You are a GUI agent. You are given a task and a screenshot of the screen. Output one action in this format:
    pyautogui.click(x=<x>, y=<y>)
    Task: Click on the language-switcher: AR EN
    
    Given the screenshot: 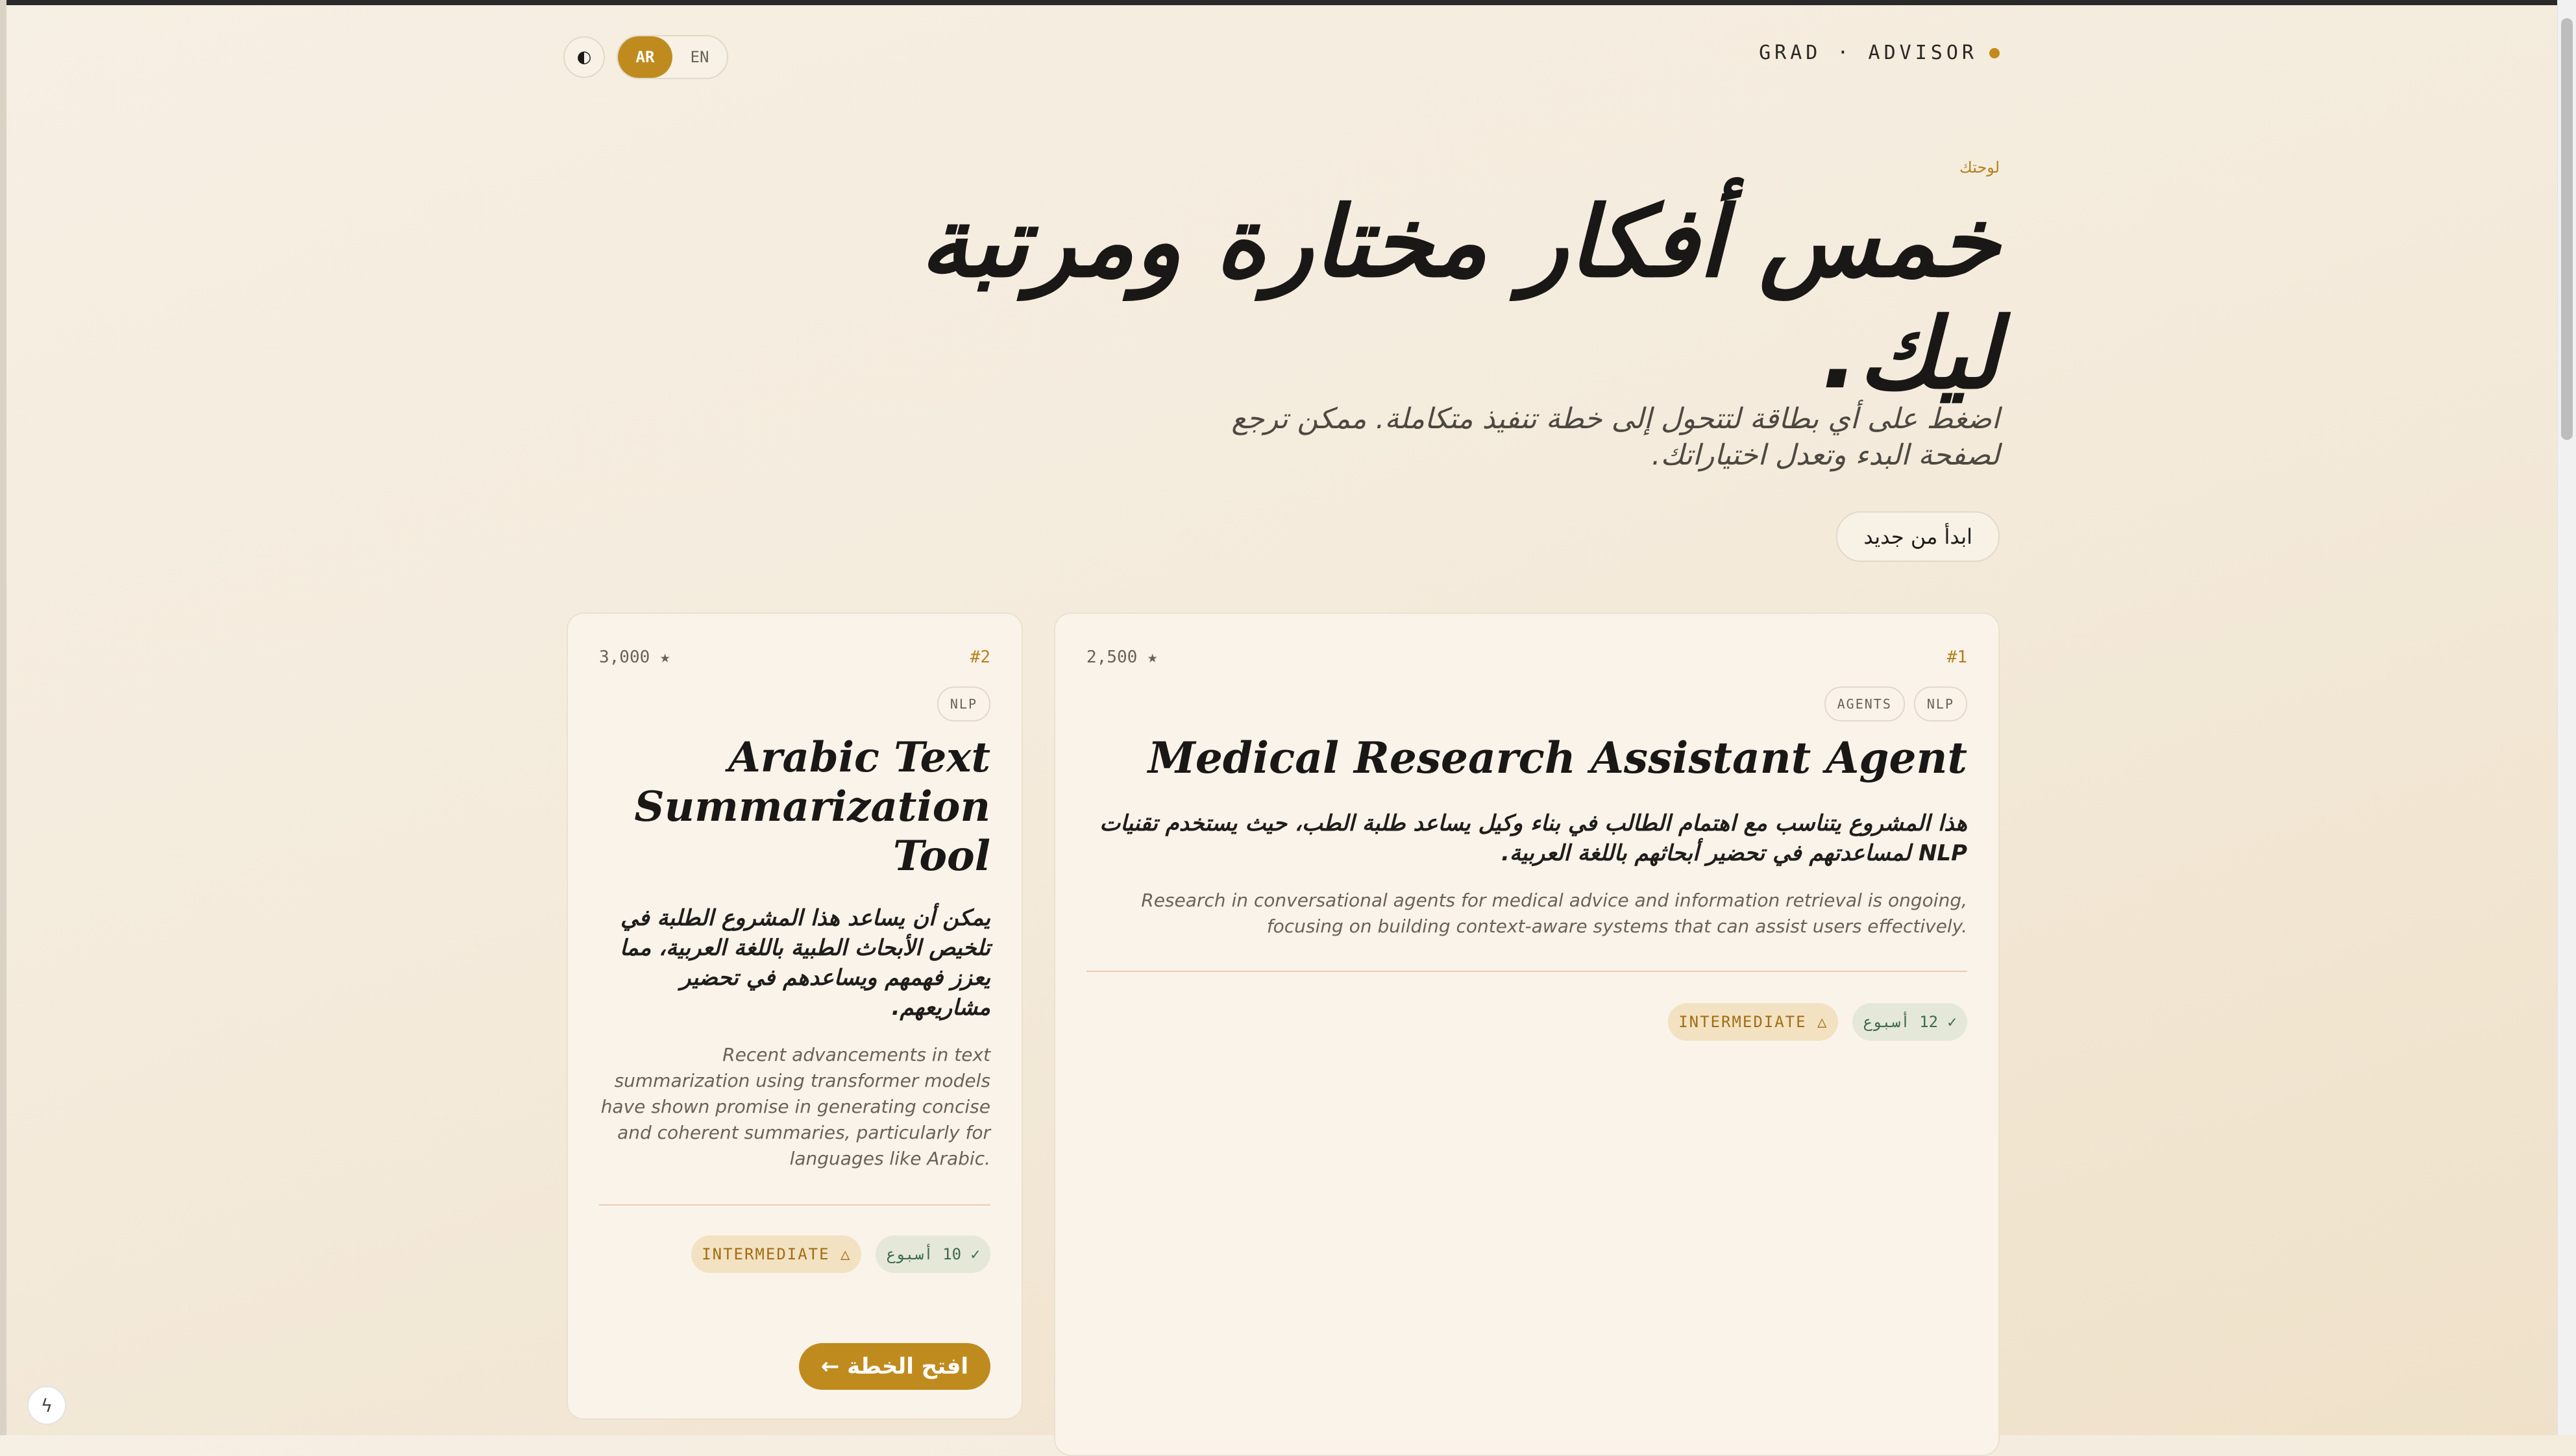 What is the action you would take?
    pyautogui.click(x=672, y=57)
    